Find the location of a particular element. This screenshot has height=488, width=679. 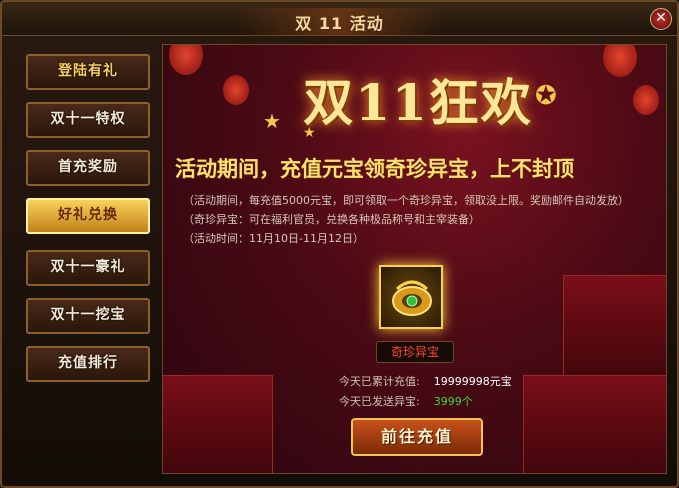

stat-treasure-sent: 今天已发送异宝: 3999个 is located at coordinates (406, 401).